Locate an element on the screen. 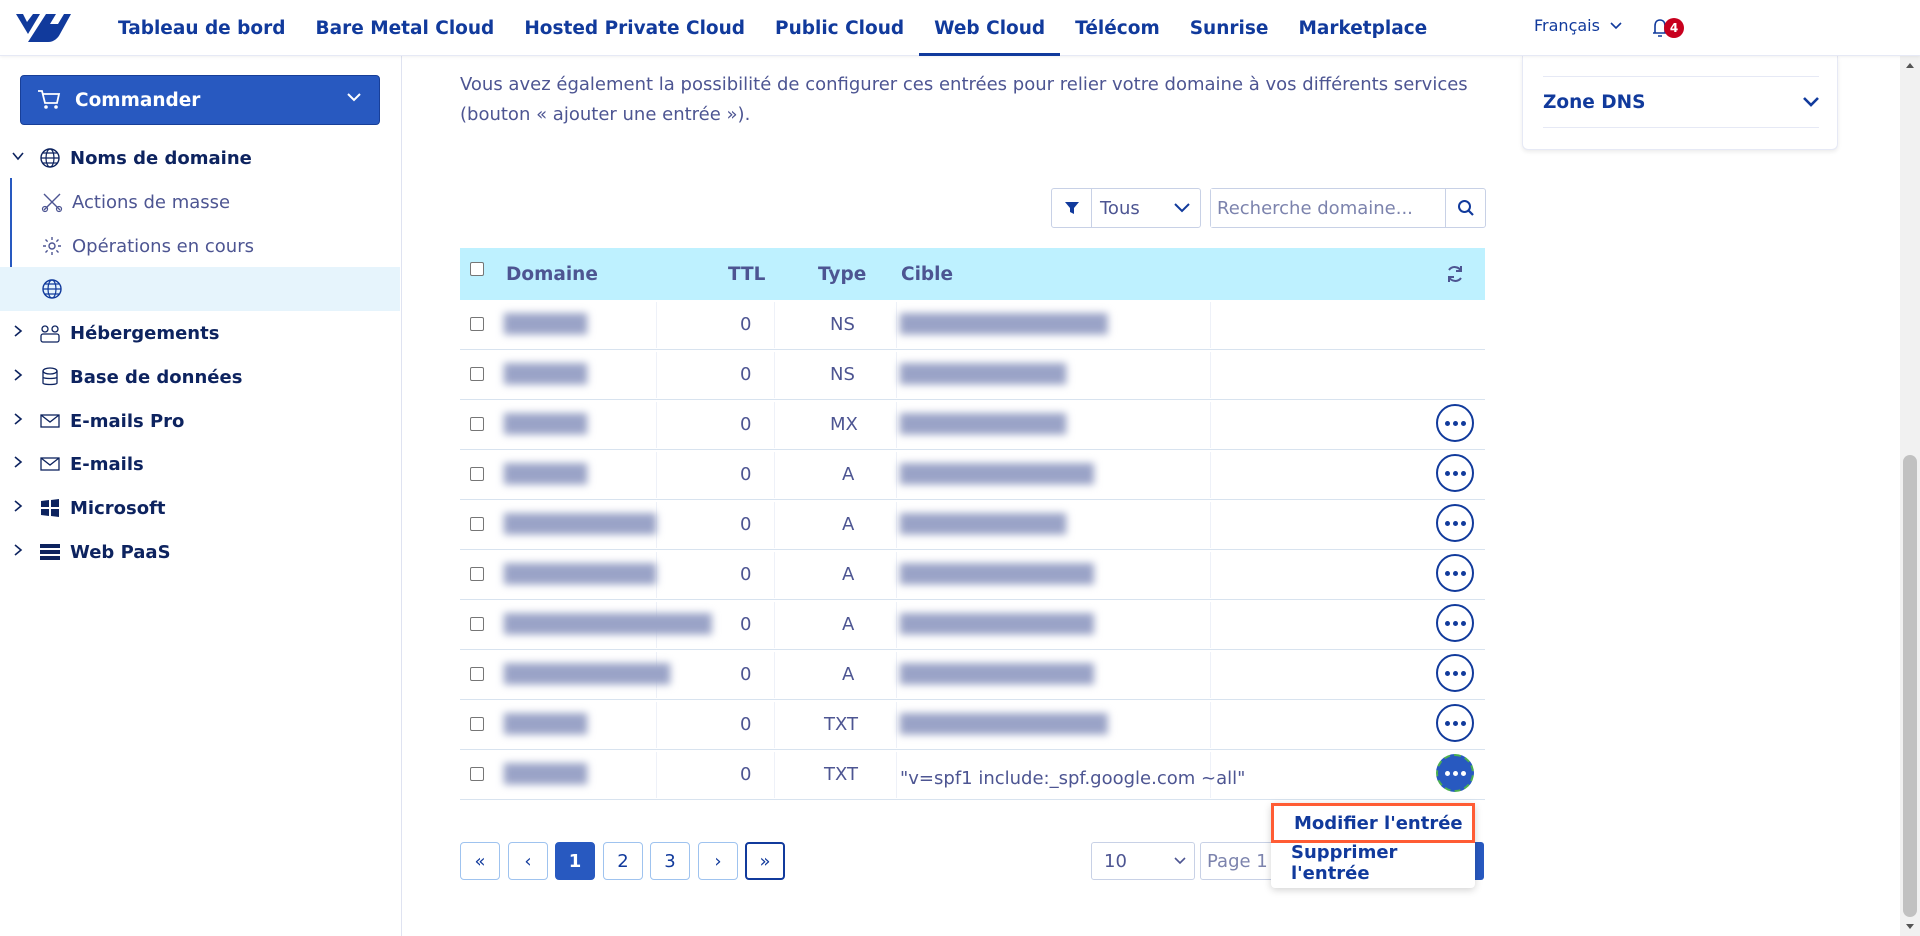  sidebar-item-operations-en-cours: Opérations en cours is located at coordinates (200, 246).